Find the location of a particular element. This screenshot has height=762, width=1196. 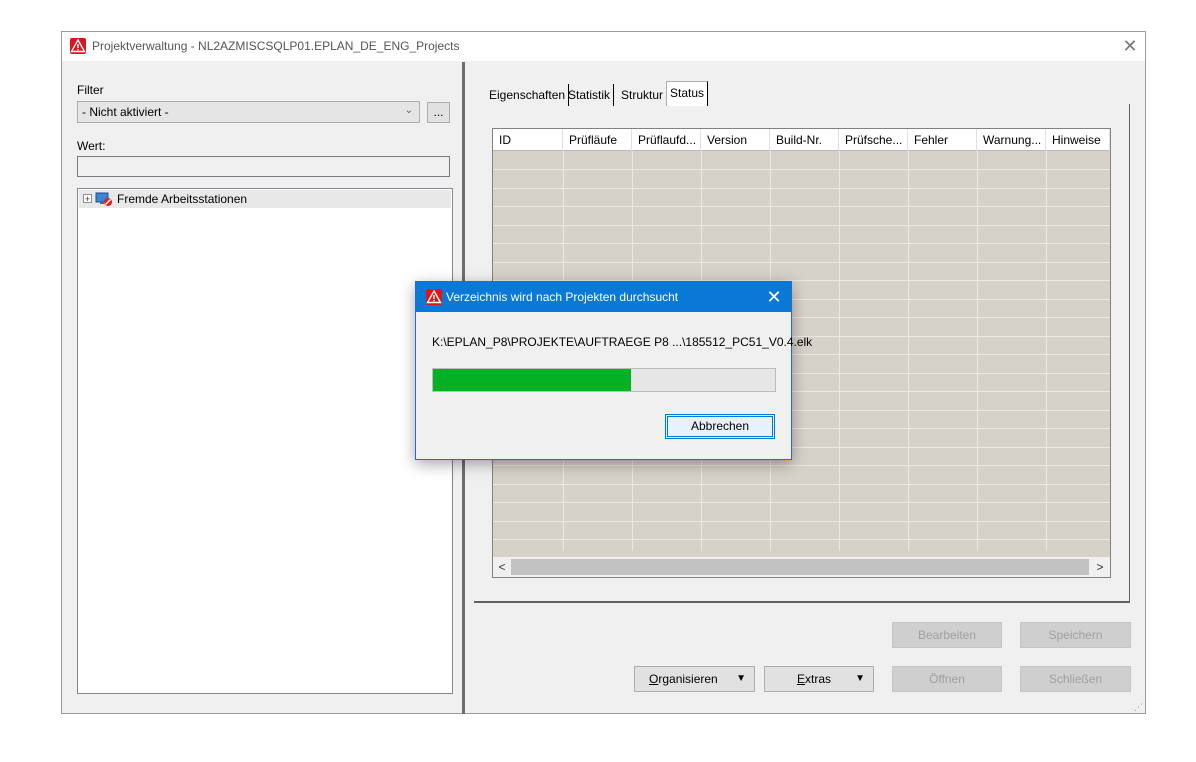

schliessen-button: Schließen is located at coordinates (1075, 679).